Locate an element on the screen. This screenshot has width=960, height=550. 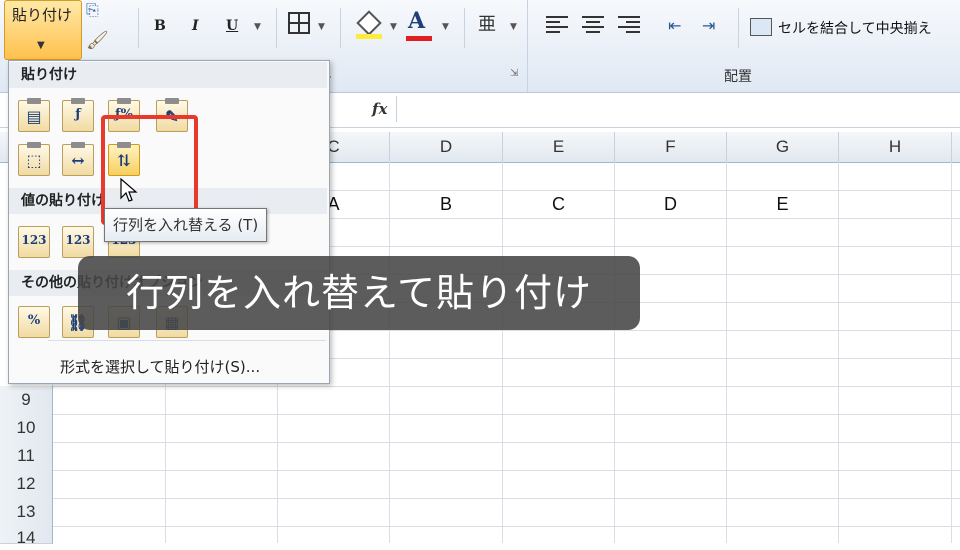
paste-formulas-icon: ƒ is located at coordinates (78, 115).